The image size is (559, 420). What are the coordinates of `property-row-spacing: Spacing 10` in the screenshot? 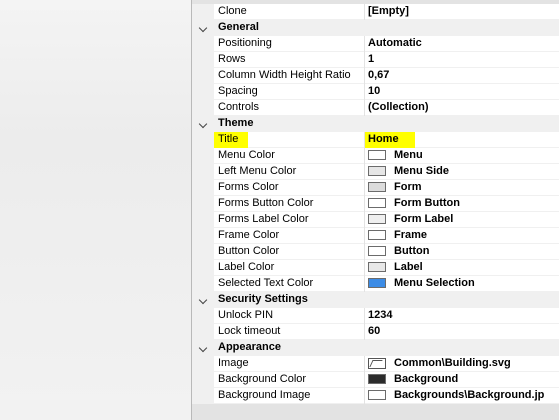 It's located at (375, 92).